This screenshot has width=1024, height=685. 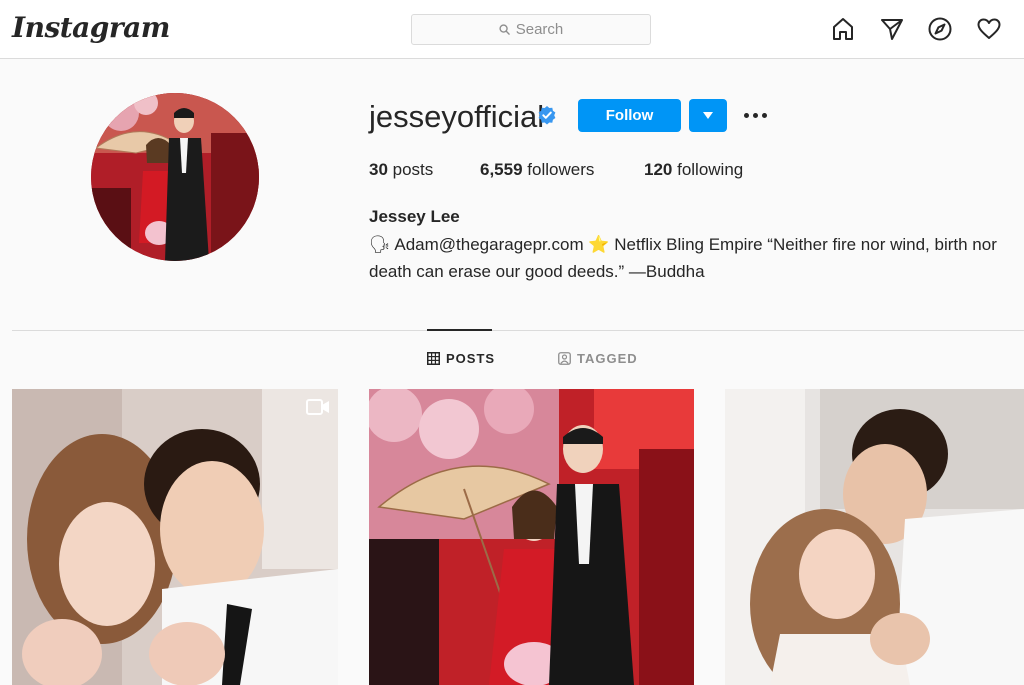 I want to click on verified-badge-icon, so click(x=547, y=115).